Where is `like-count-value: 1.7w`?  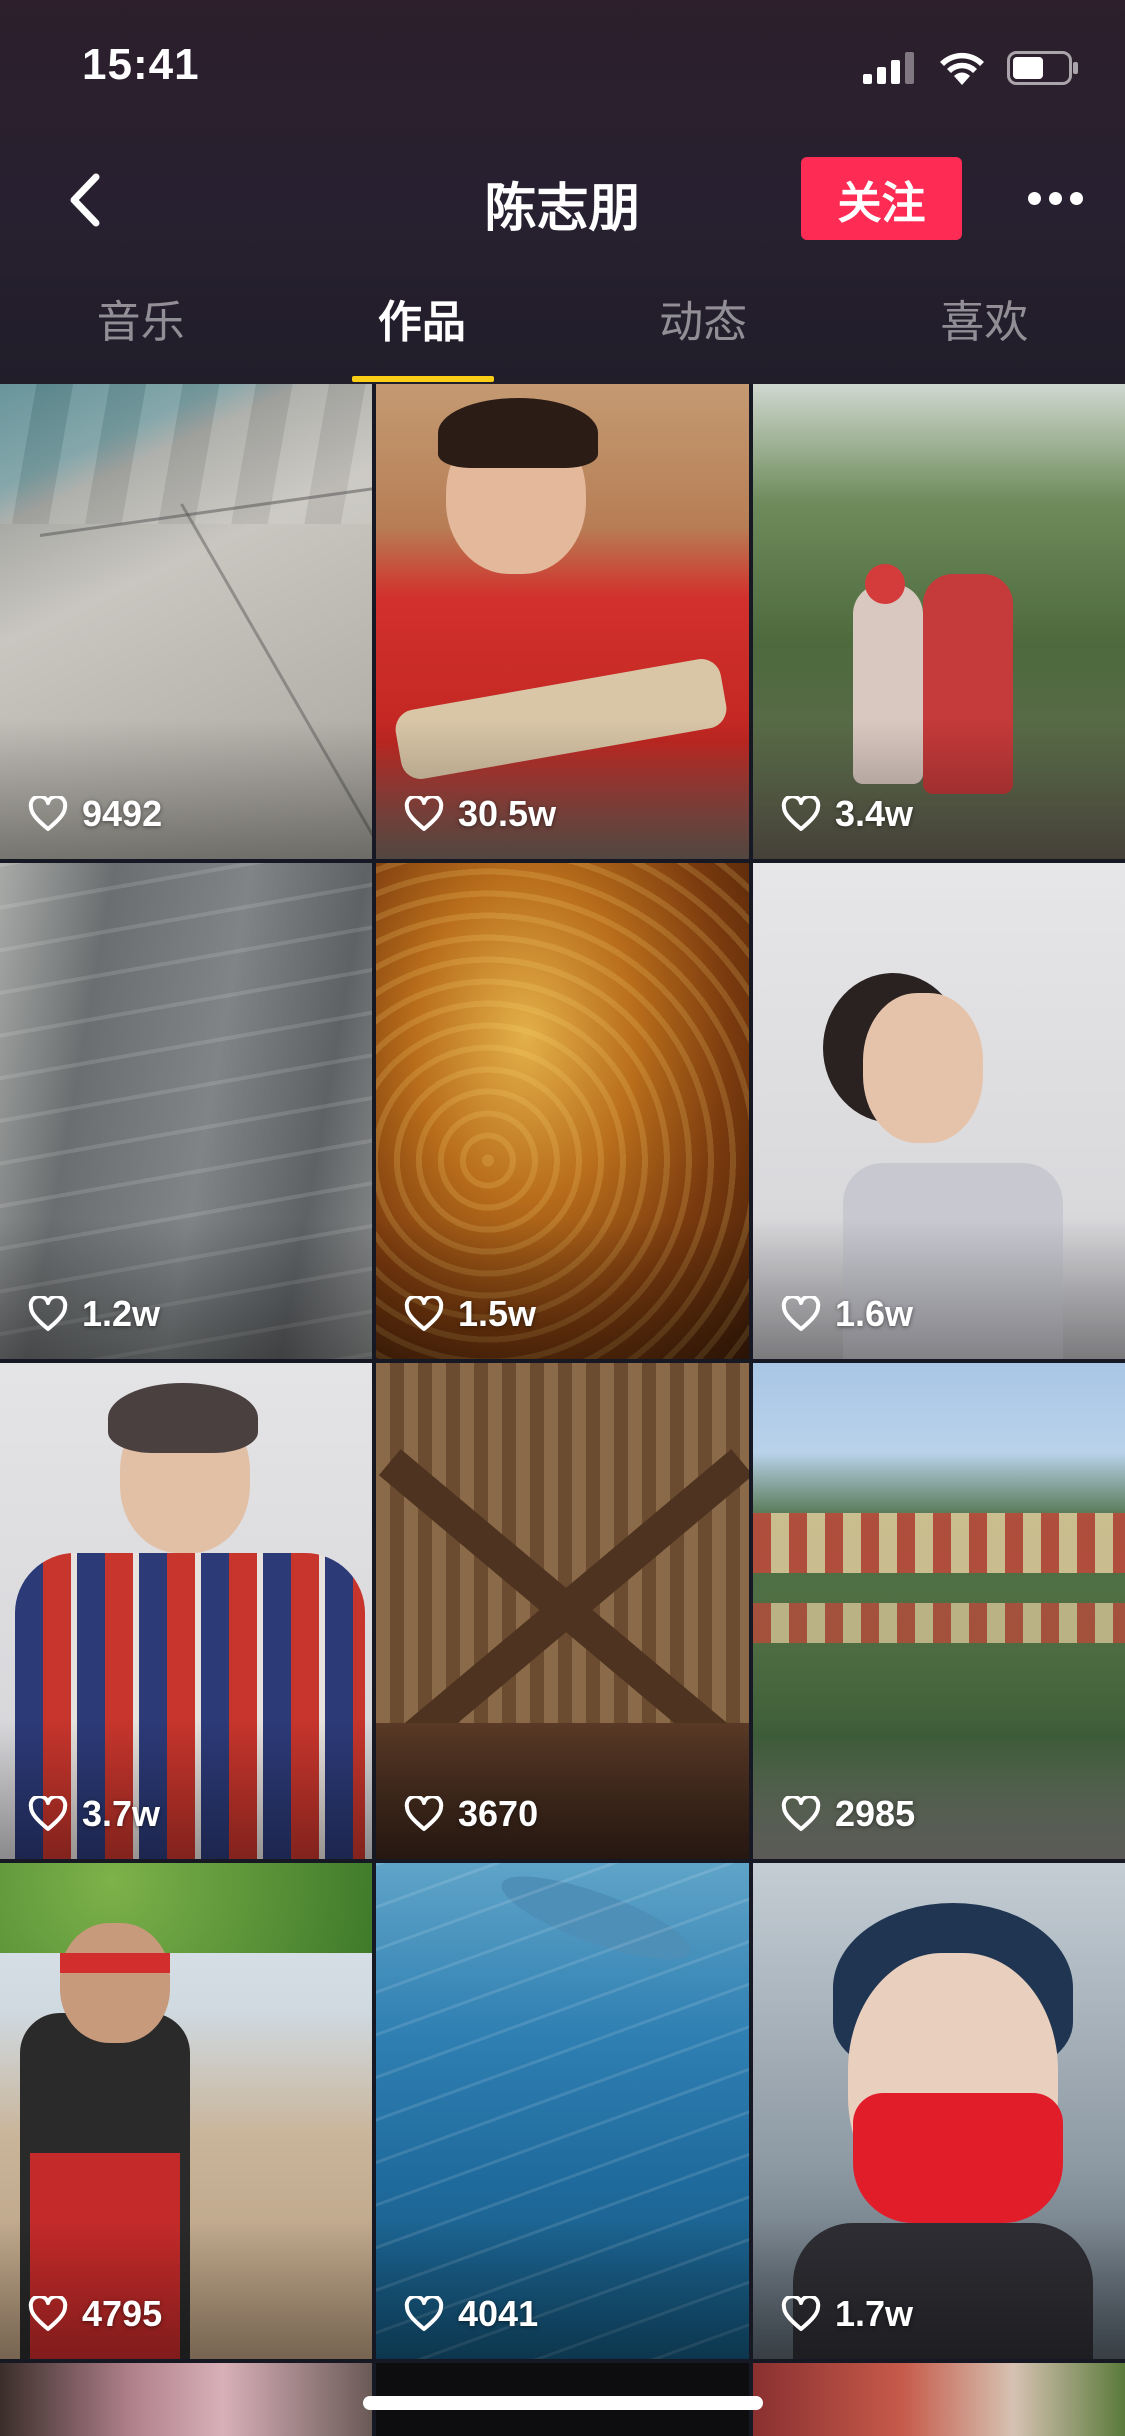 like-count-value: 1.7w is located at coordinates (874, 2313).